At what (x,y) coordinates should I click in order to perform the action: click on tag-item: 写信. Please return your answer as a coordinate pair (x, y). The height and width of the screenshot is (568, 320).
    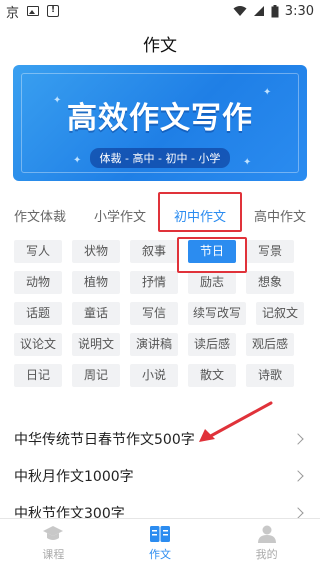
    Looking at the image, I should click on (154, 313).